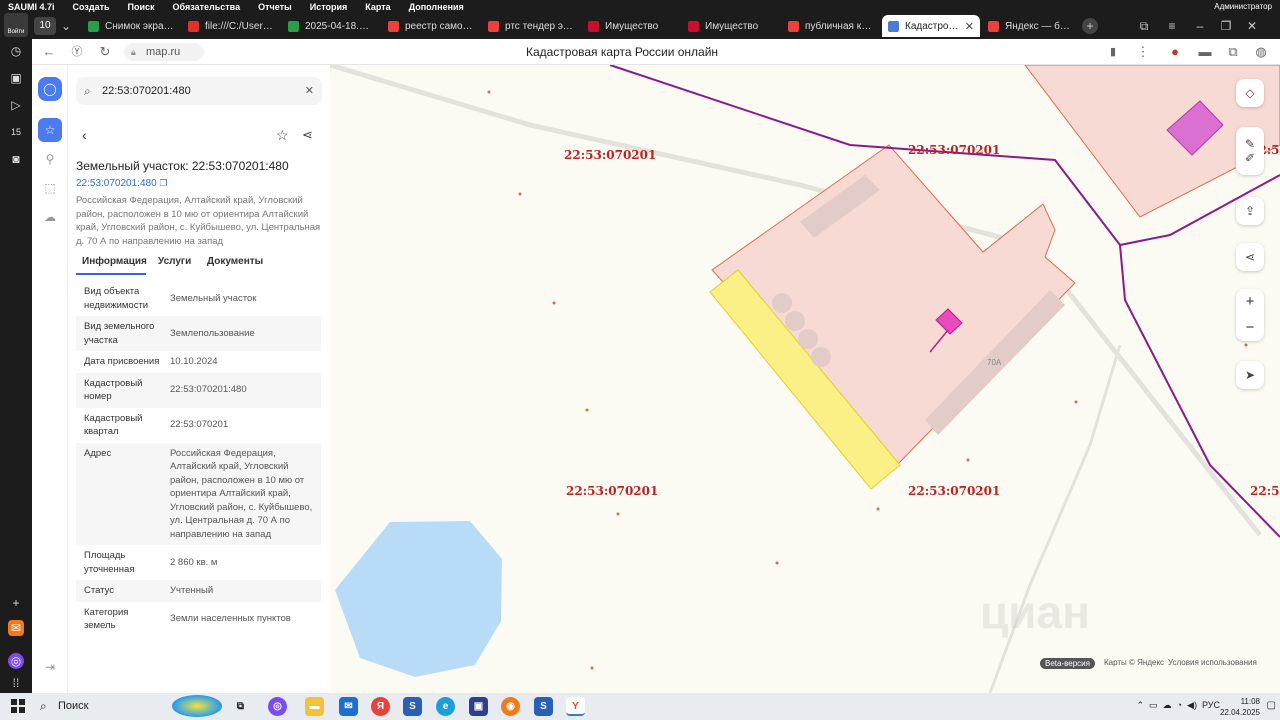 Image resolution: width=1280 pixels, height=720 pixels. Describe the element at coordinates (931, 26) in the screenshot. I see `browser-tab: Кадастровая к ✕` at that location.